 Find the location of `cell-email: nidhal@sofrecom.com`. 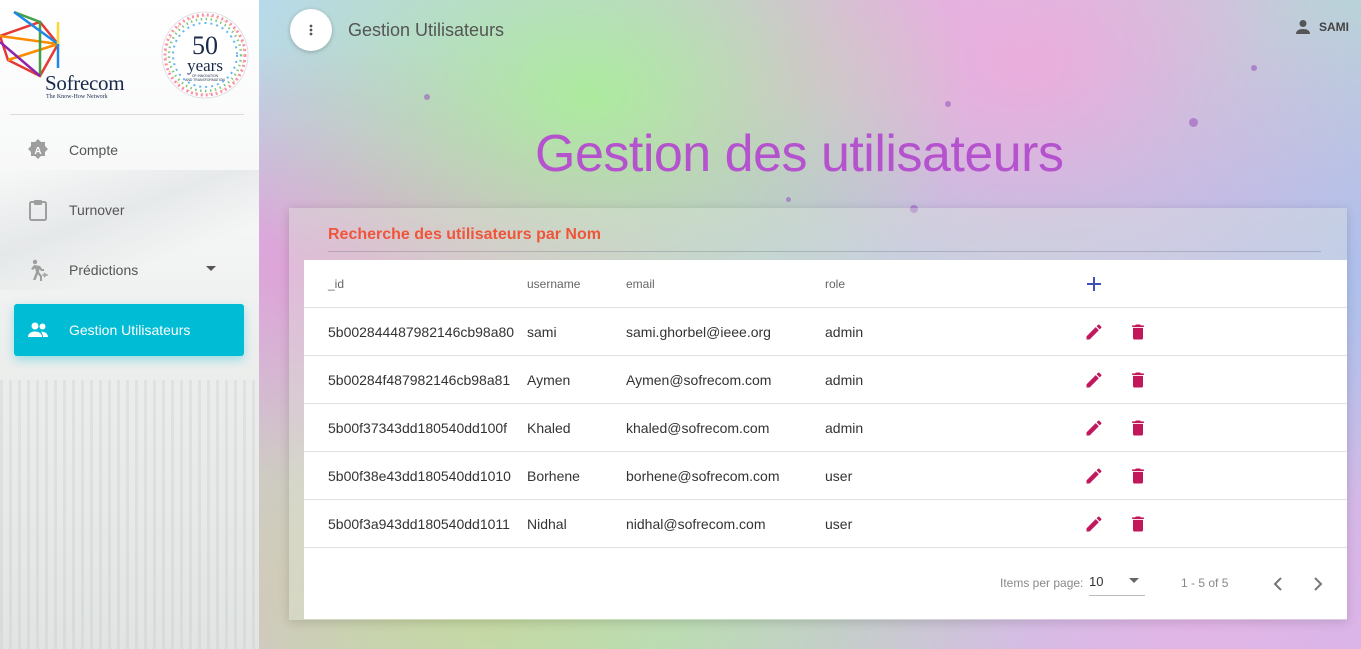

cell-email: nidhal@sofrecom.com is located at coordinates (696, 523).